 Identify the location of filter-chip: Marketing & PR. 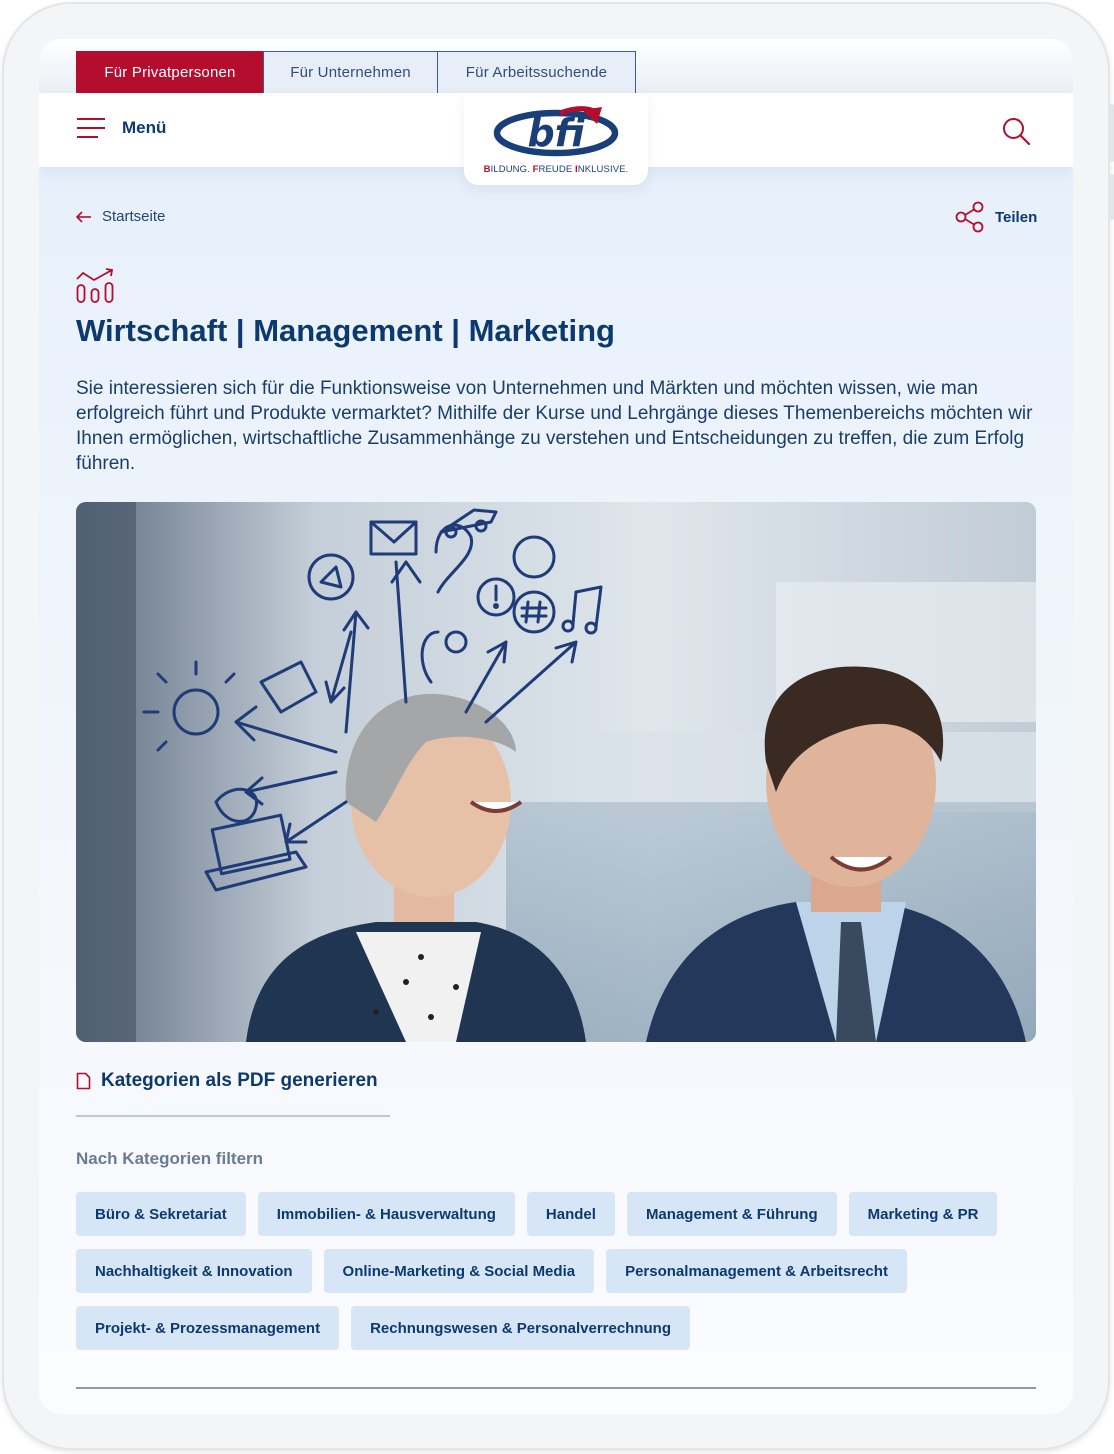
(923, 1214).